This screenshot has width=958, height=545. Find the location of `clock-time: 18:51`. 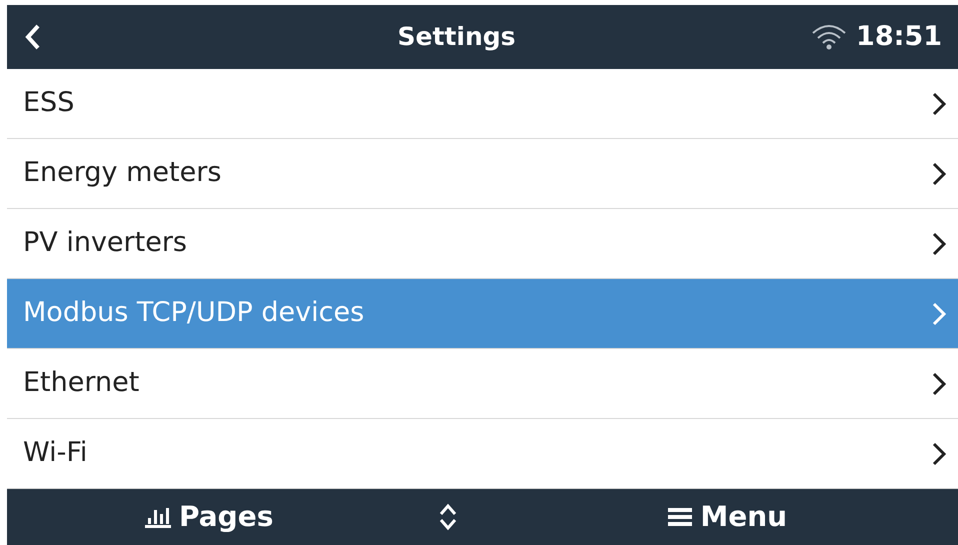

clock-time: 18:51 is located at coordinates (899, 37).